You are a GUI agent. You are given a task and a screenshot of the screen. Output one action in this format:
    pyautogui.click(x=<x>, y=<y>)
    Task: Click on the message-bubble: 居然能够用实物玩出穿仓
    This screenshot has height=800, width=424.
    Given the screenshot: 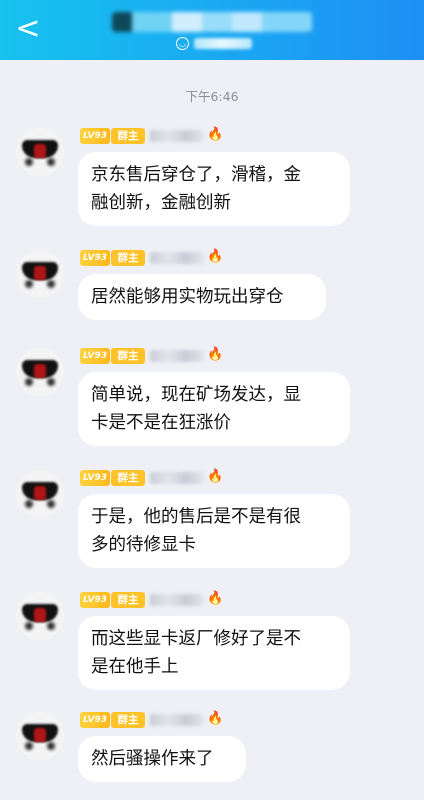 What is the action you would take?
    pyautogui.click(x=202, y=297)
    